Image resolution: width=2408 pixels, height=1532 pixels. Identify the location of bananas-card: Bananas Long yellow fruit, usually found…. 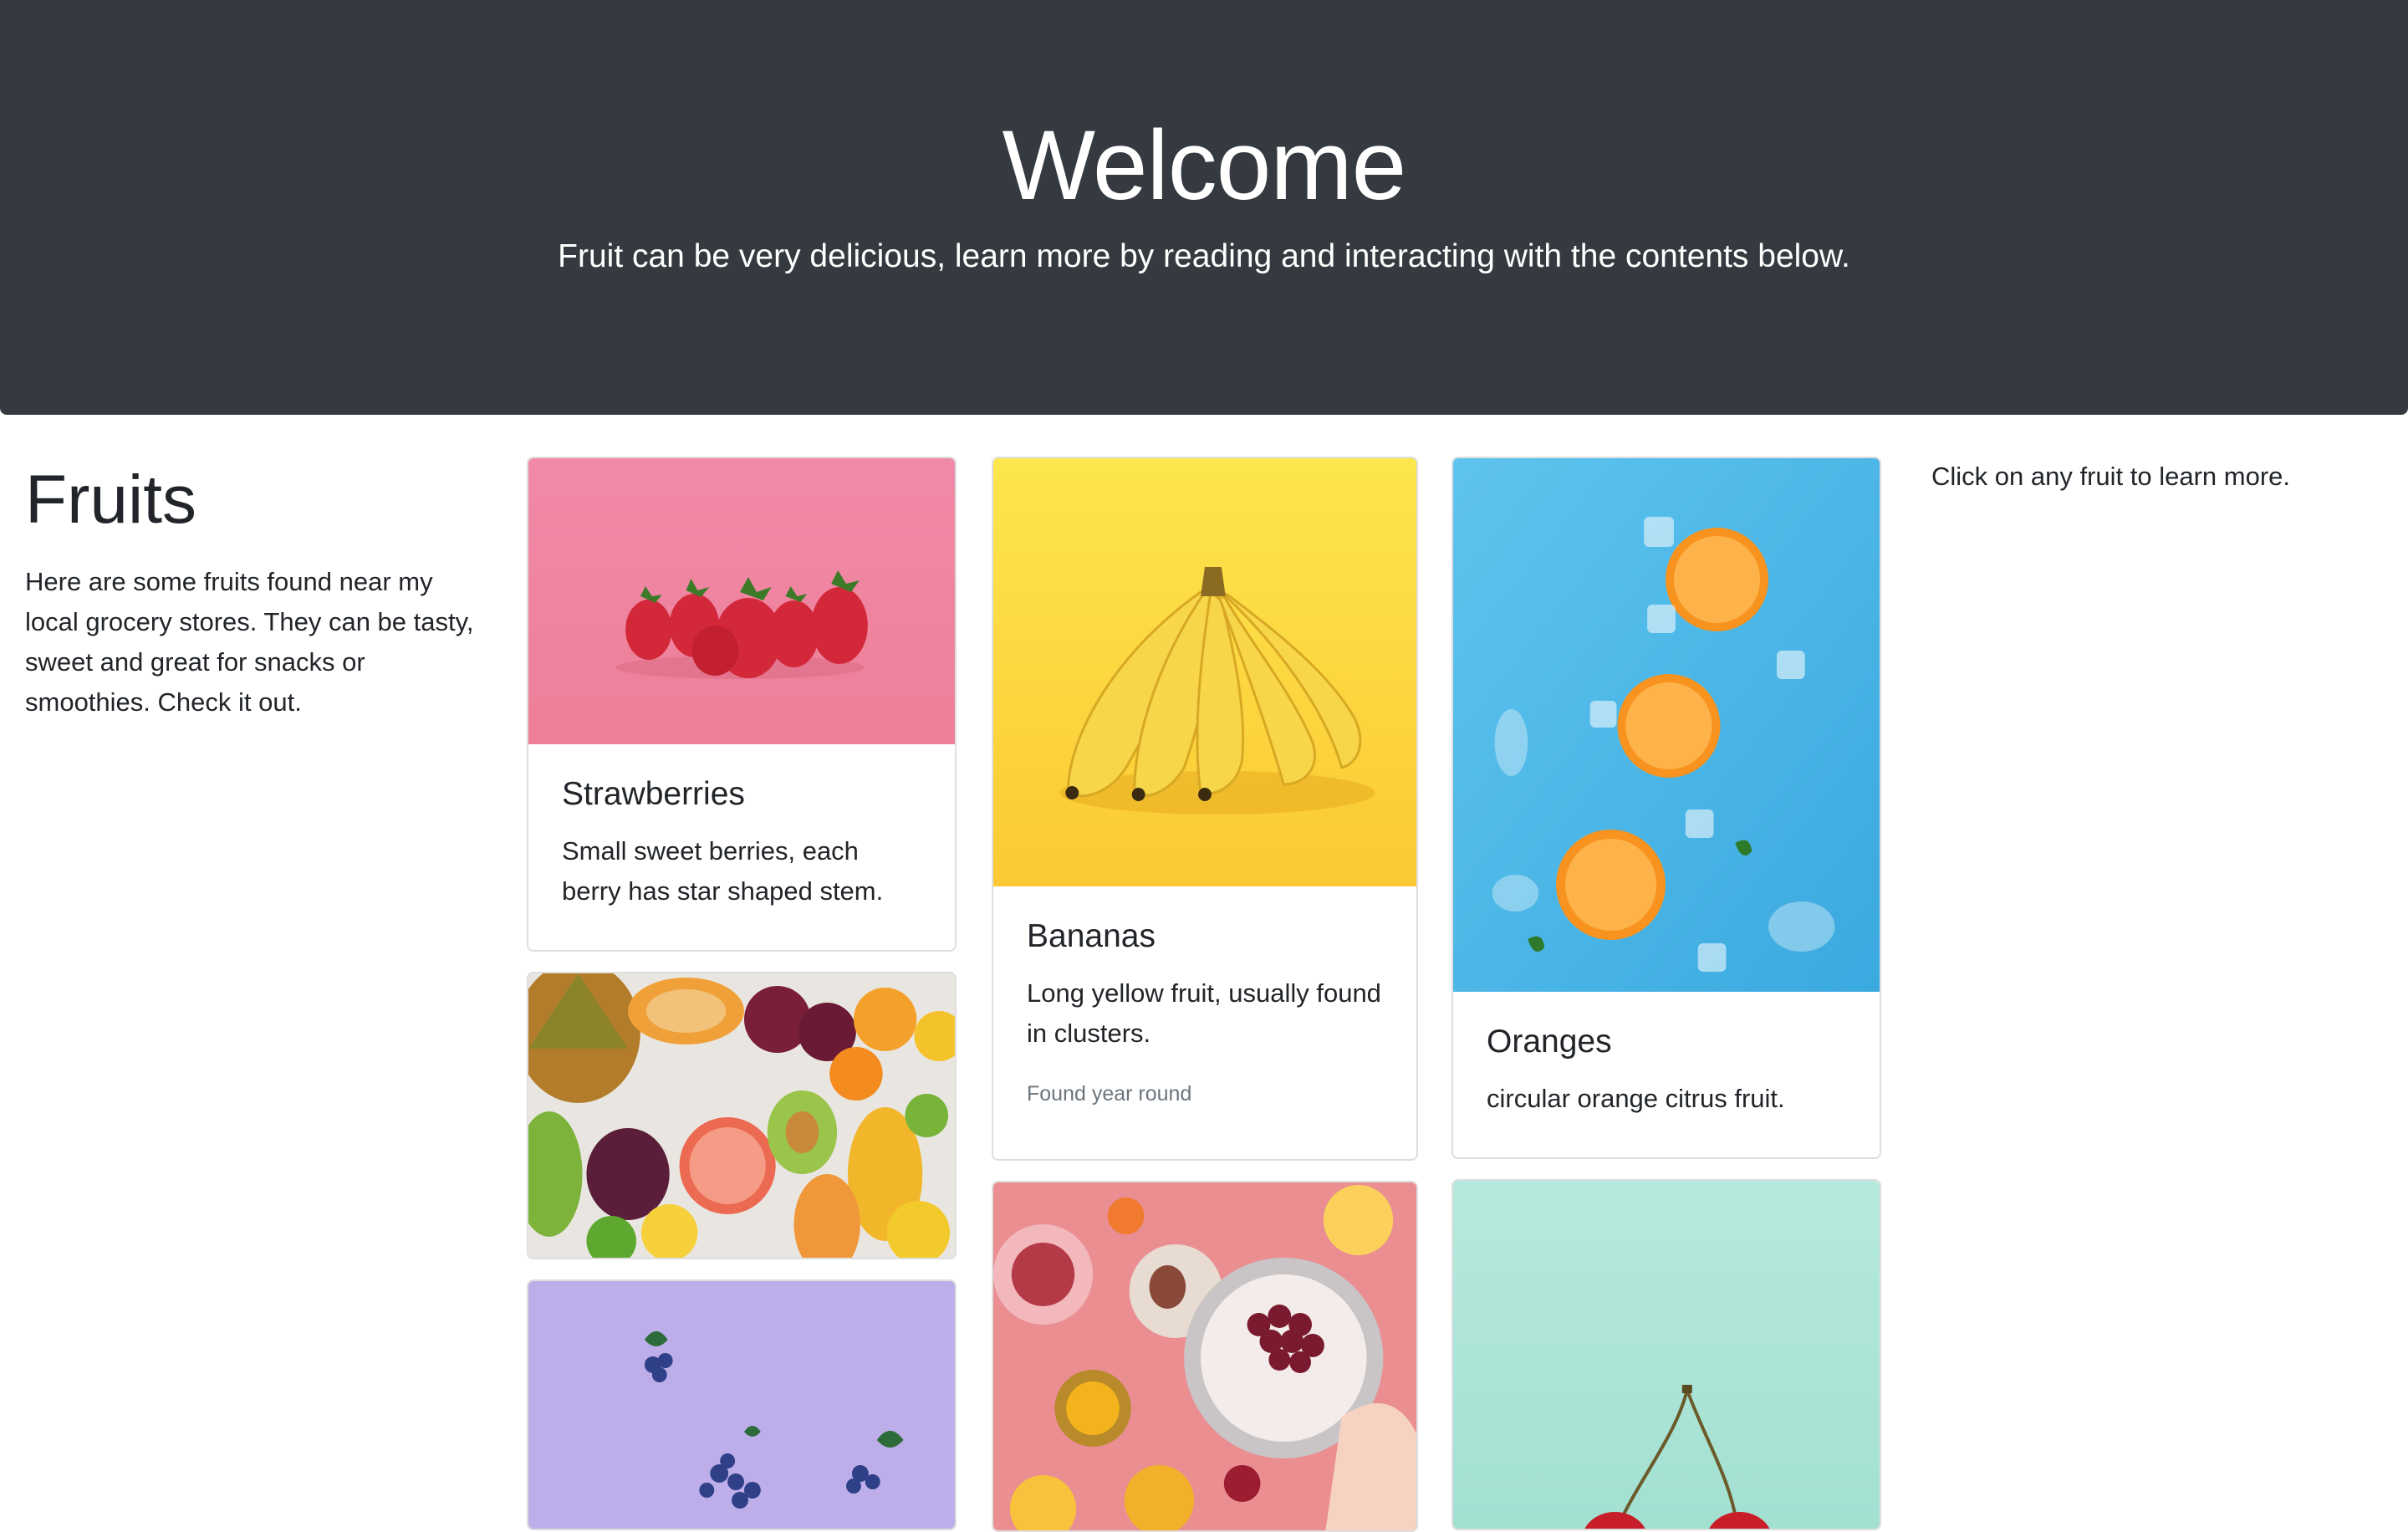
(1205, 809).